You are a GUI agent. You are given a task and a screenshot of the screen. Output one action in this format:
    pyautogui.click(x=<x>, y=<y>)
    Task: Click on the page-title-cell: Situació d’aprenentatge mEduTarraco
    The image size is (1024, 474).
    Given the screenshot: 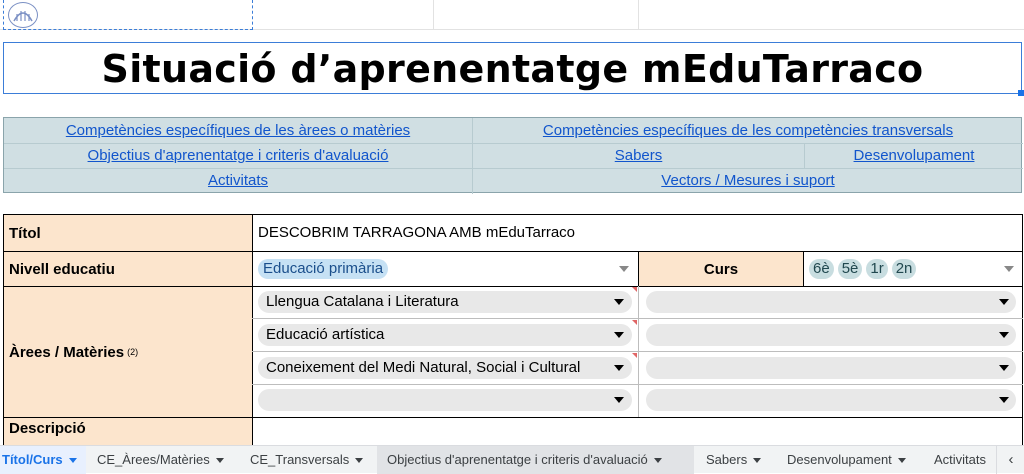 What is the action you would take?
    pyautogui.click(x=512, y=68)
    